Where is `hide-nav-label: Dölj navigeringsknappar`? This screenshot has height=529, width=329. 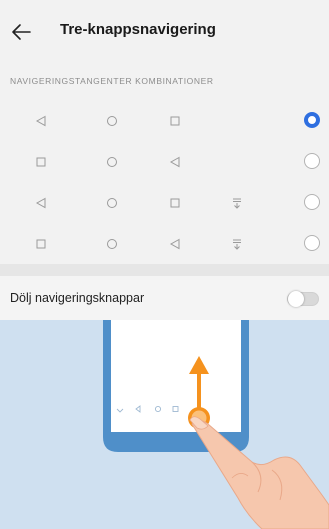 hide-nav-label: Dölj navigeringsknappar is located at coordinates (77, 298).